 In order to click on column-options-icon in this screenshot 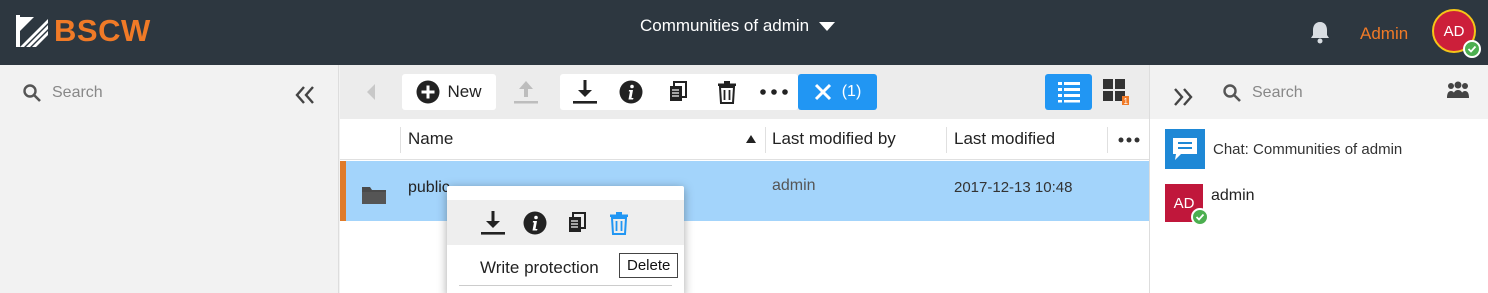, I will do `click(1129, 140)`.